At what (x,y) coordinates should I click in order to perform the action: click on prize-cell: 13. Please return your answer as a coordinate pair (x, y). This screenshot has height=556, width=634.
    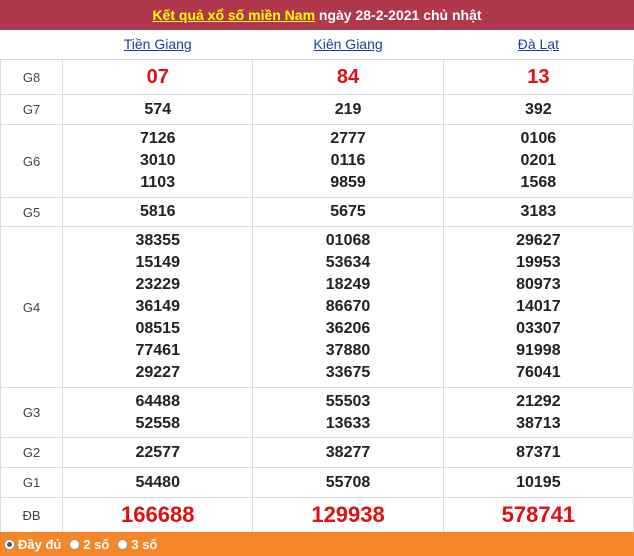
    Looking at the image, I should click on (538, 77).